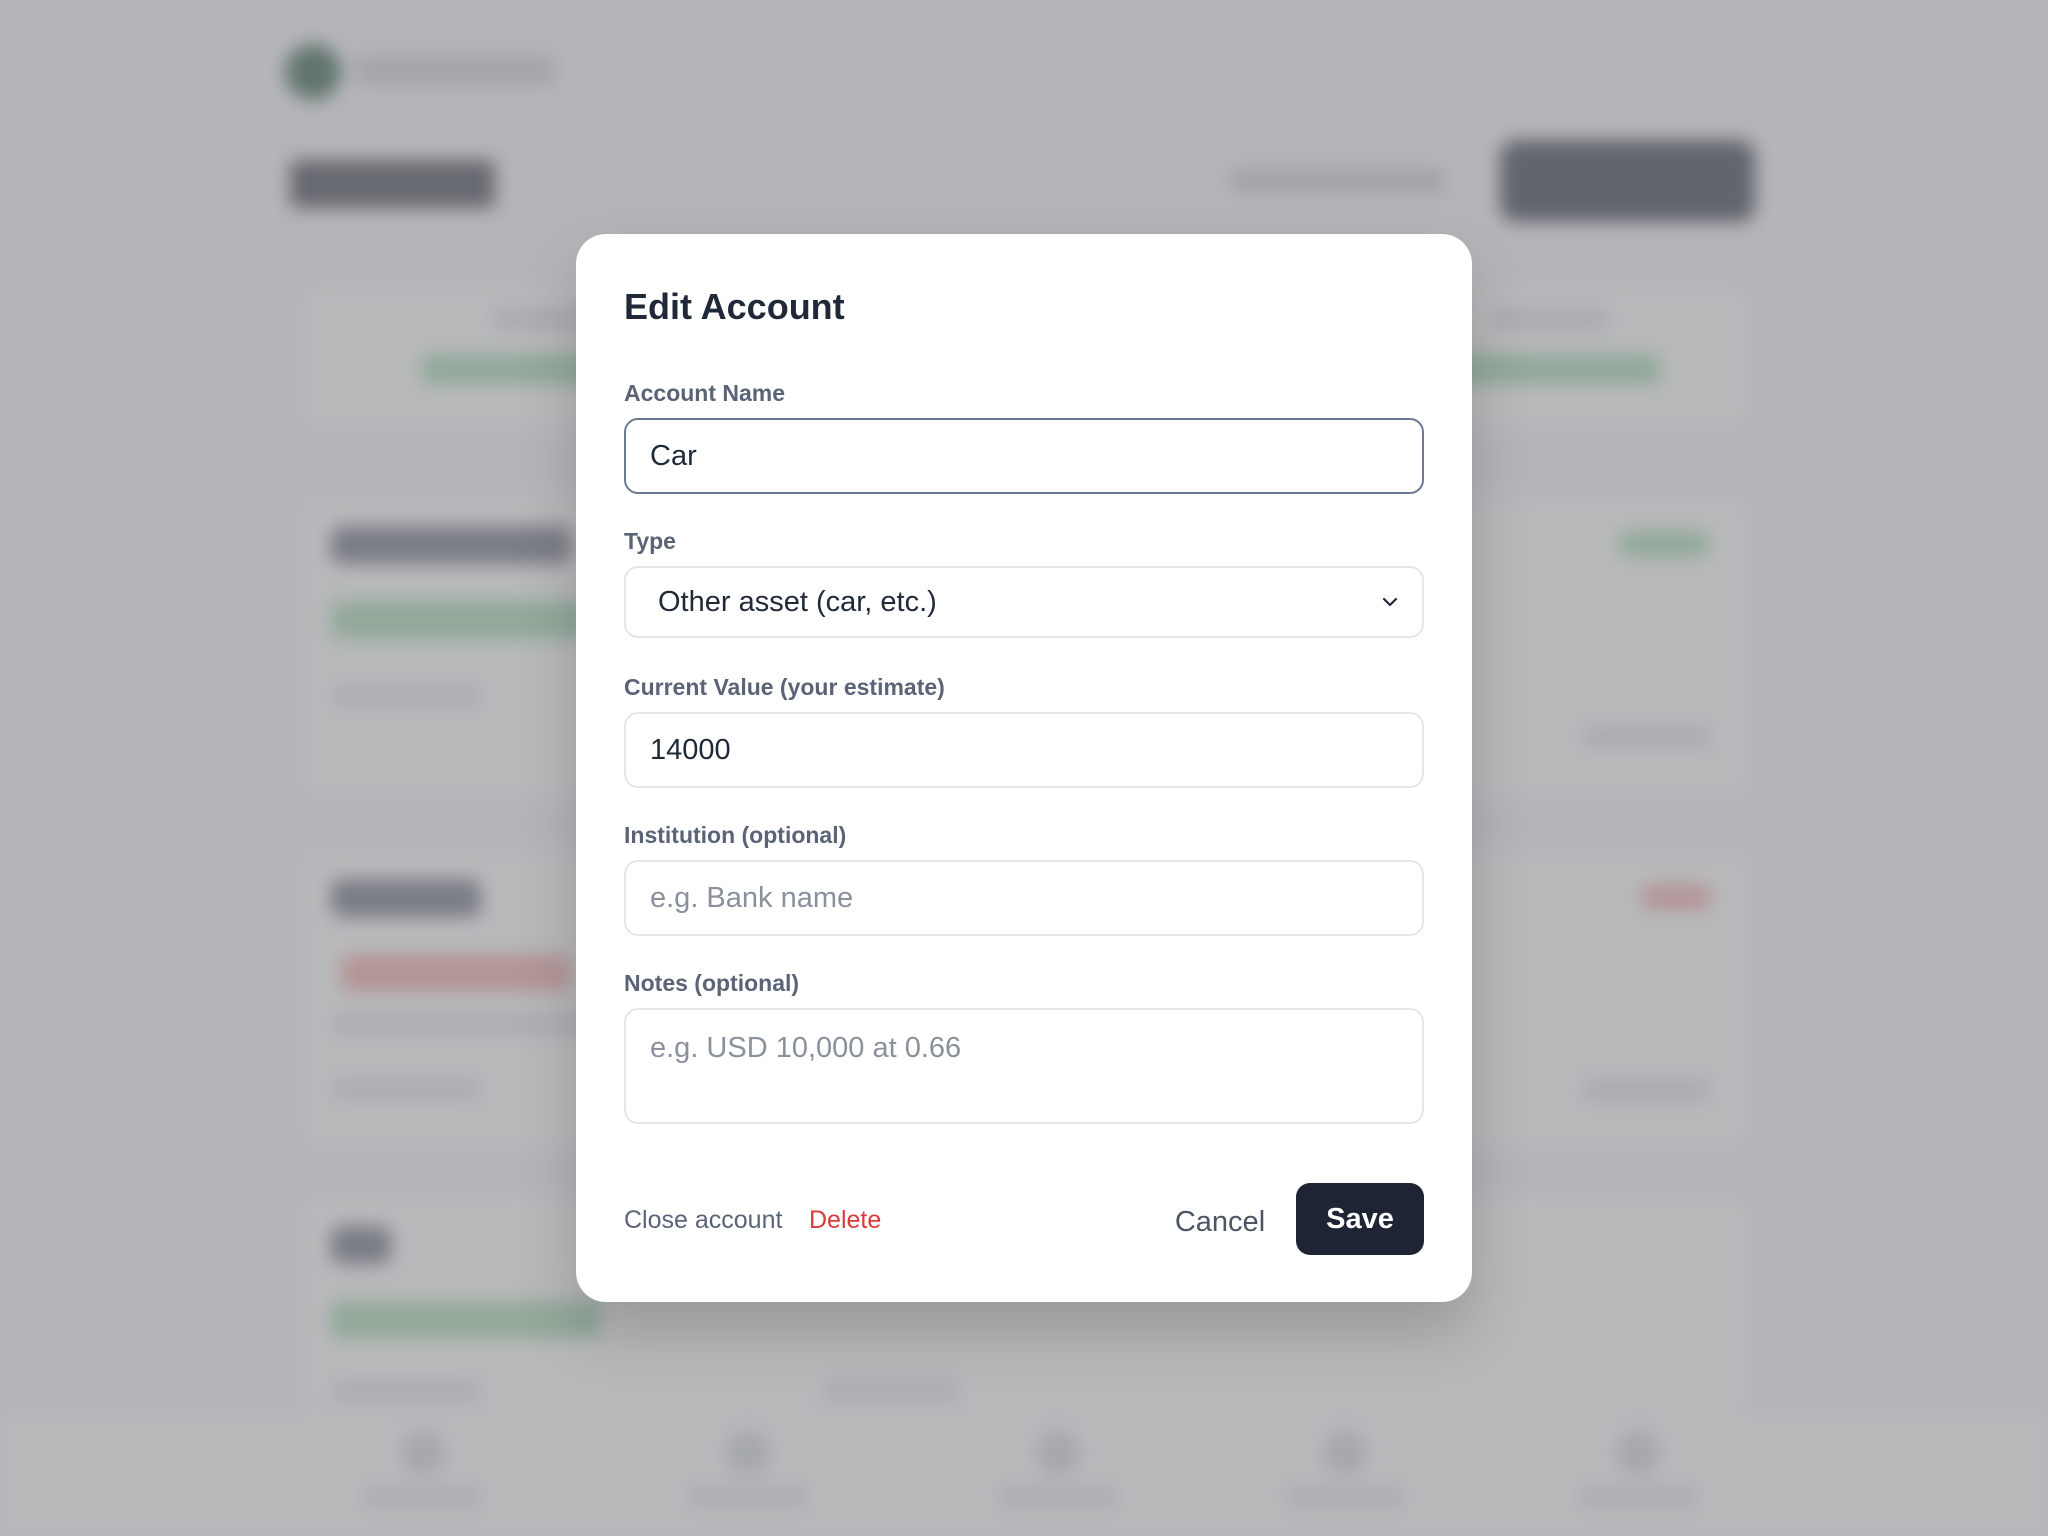 The width and height of the screenshot is (2048, 1536). Describe the element at coordinates (1220, 1222) in the screenshot. I see `cancel-button: Cancel` at that location.